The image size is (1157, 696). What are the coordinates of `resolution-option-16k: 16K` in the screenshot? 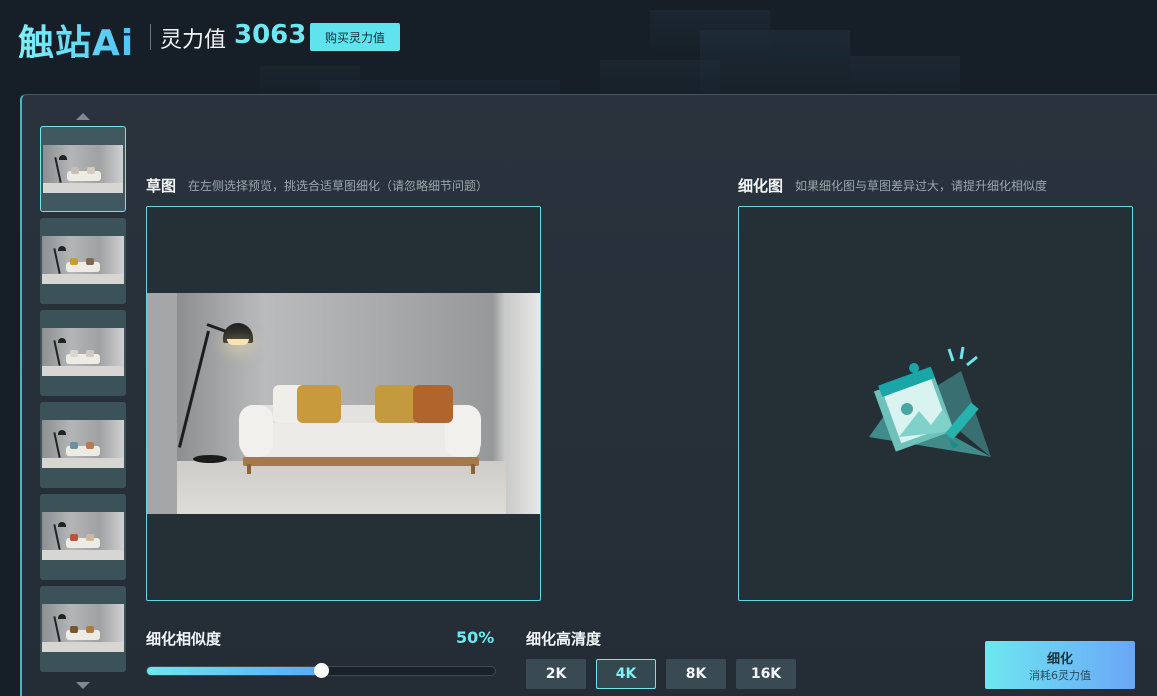 It's located at (766, 674).